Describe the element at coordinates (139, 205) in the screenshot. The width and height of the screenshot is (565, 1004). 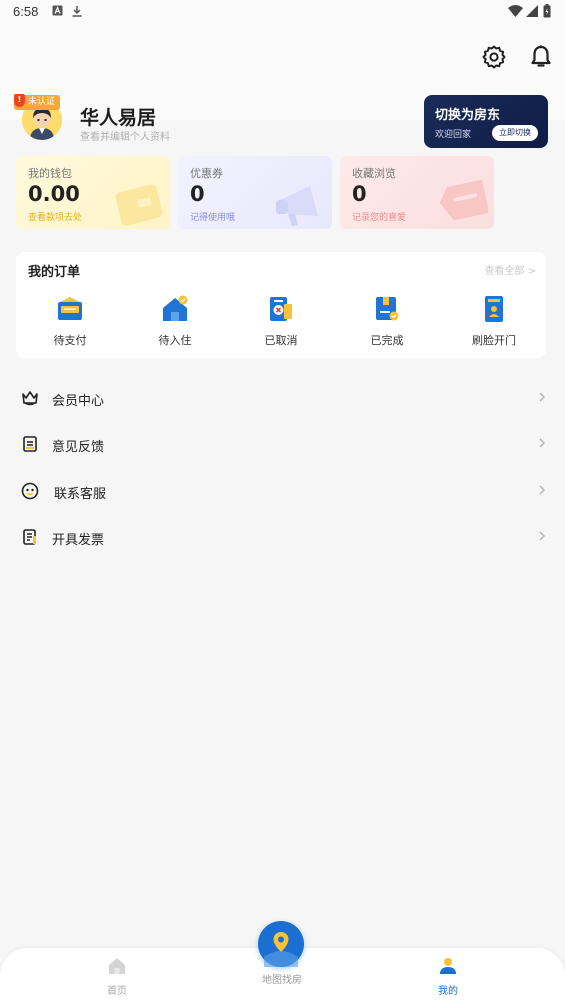
I see `wallet-deco-icon` at that location.